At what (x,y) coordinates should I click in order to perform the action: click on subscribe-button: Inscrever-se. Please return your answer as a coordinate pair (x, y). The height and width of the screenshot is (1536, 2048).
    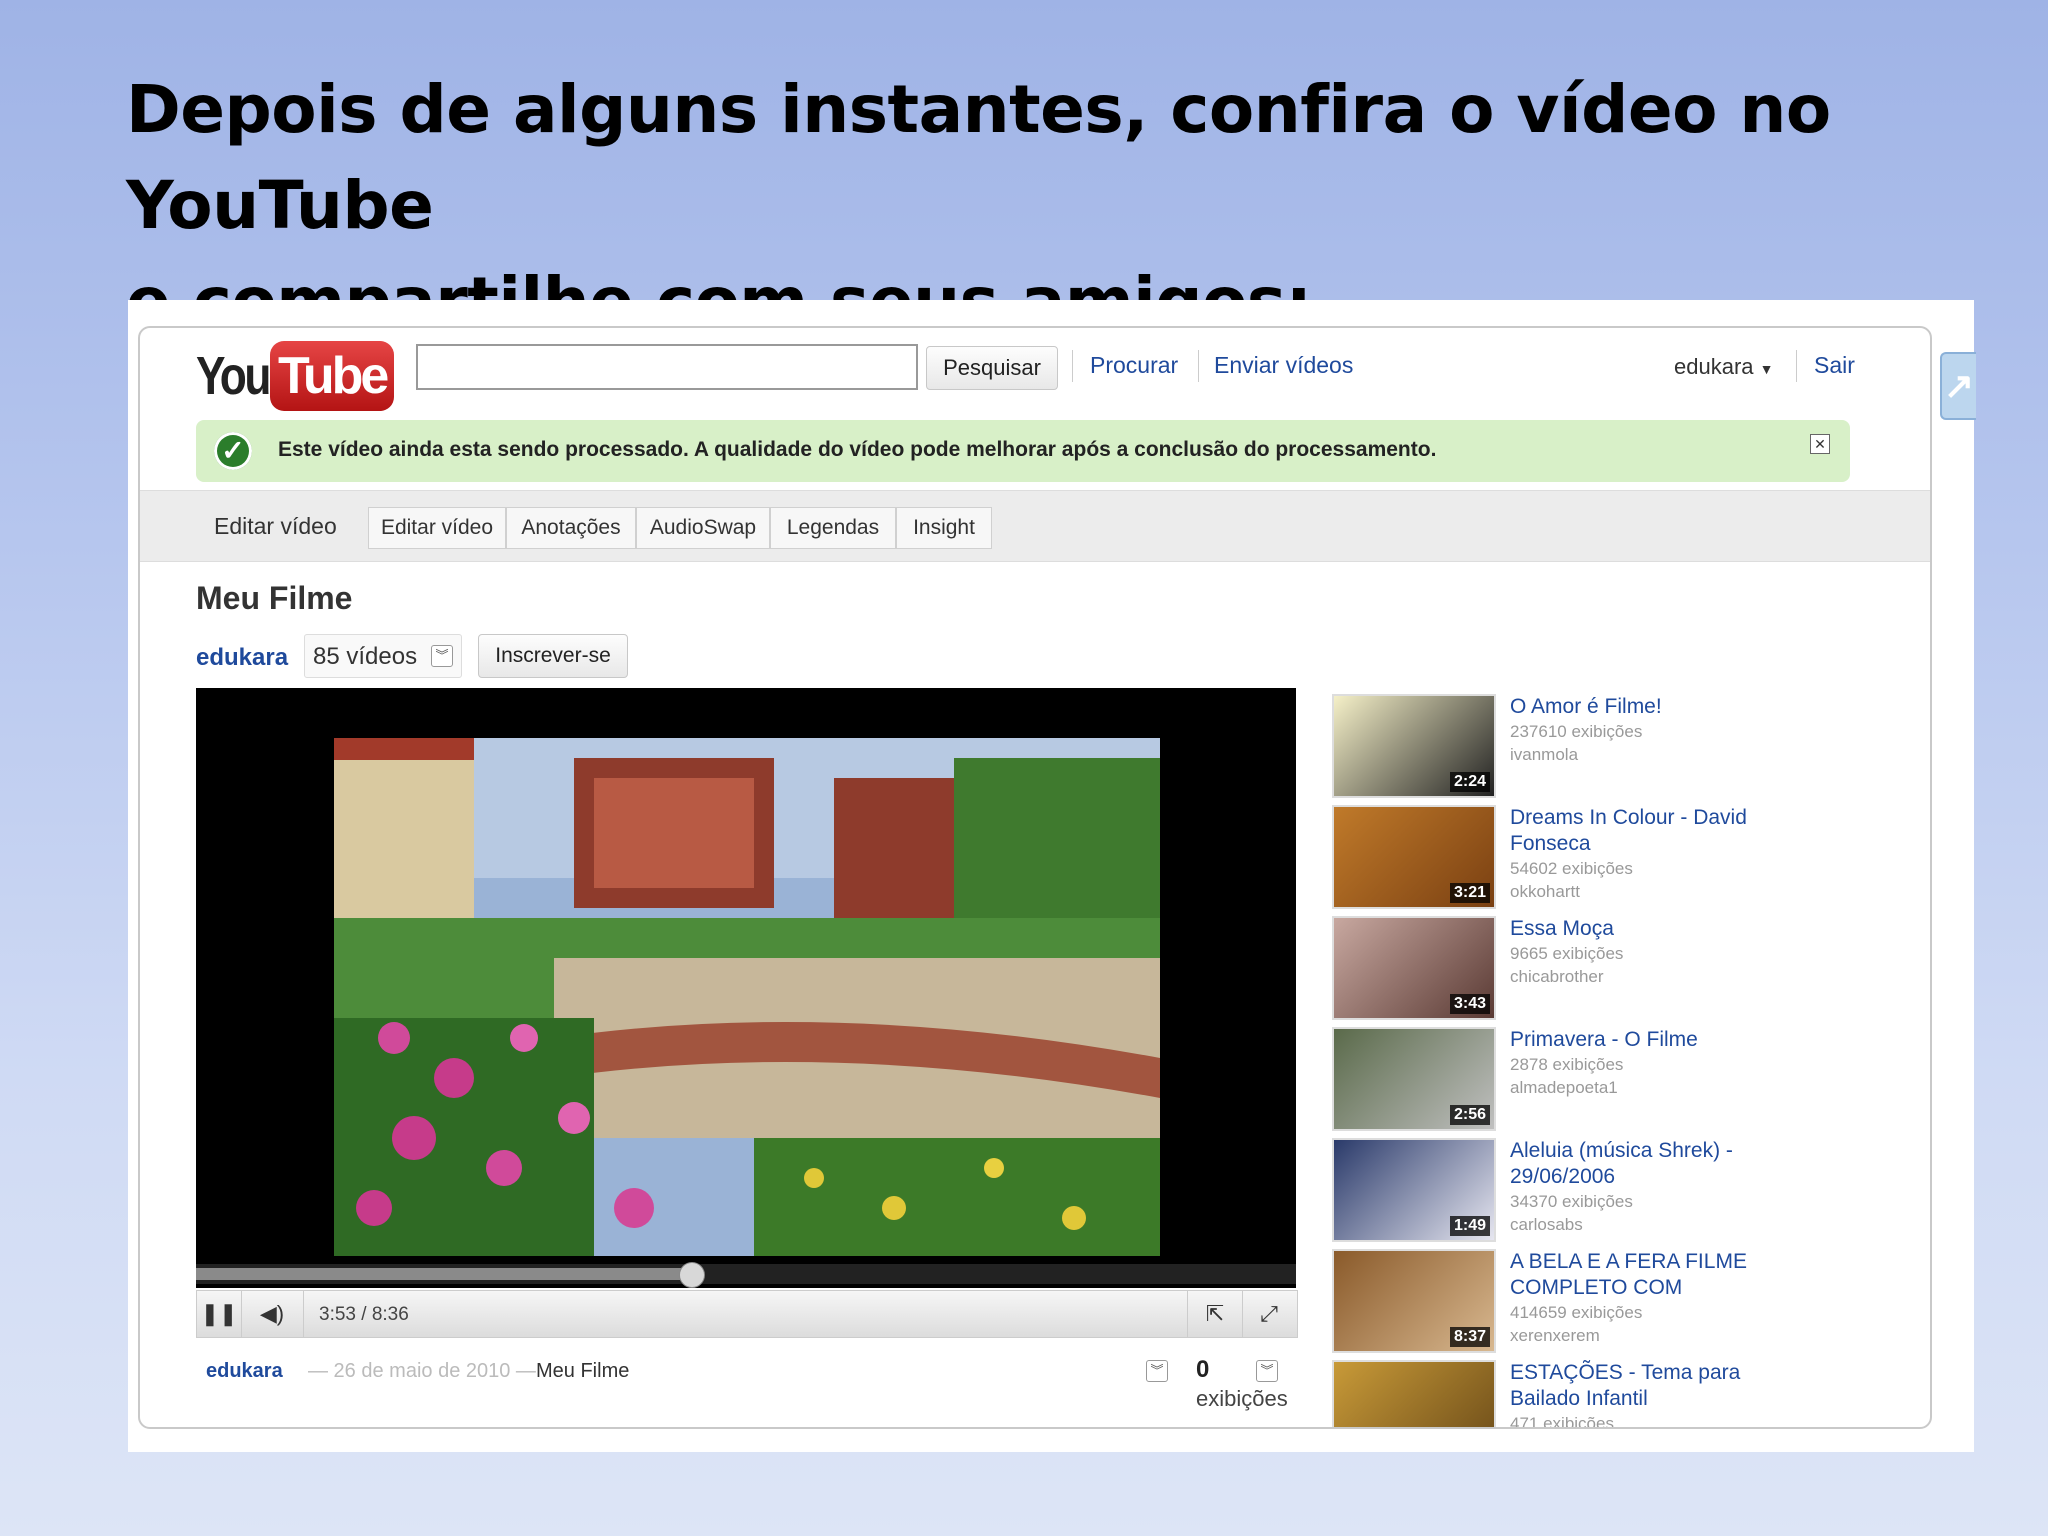
    Looking at the image, I should click on (553, 656).